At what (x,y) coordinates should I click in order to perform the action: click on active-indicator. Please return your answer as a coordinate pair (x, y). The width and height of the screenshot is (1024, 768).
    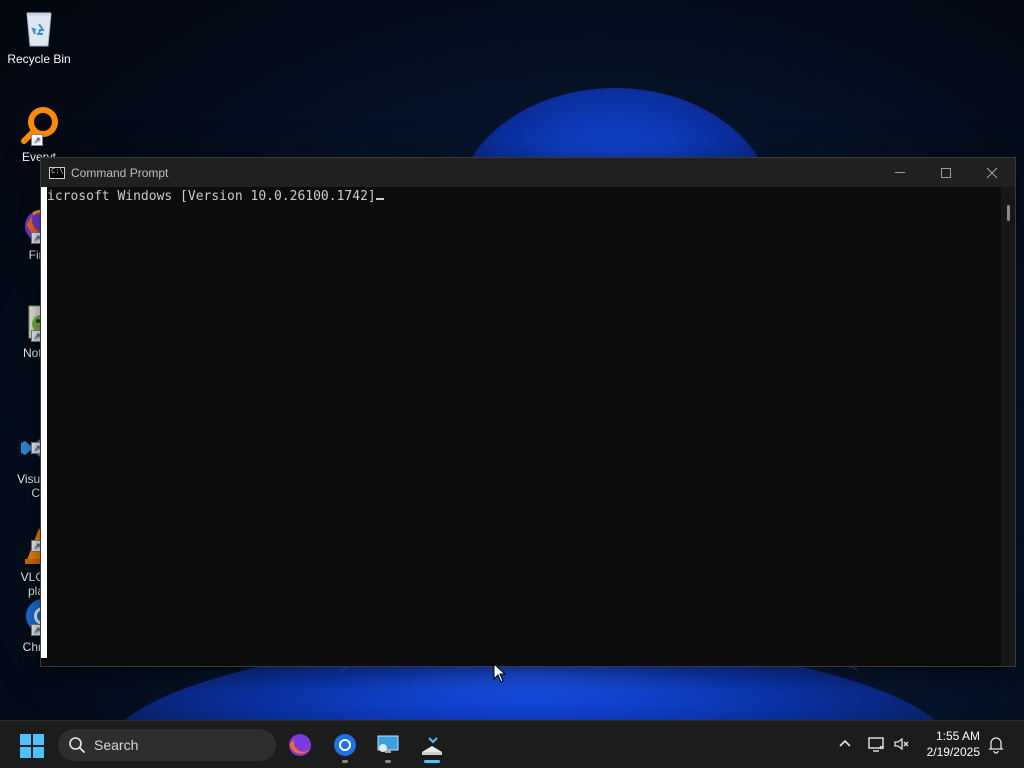
    Looking at the image, I should click on (432, 761).